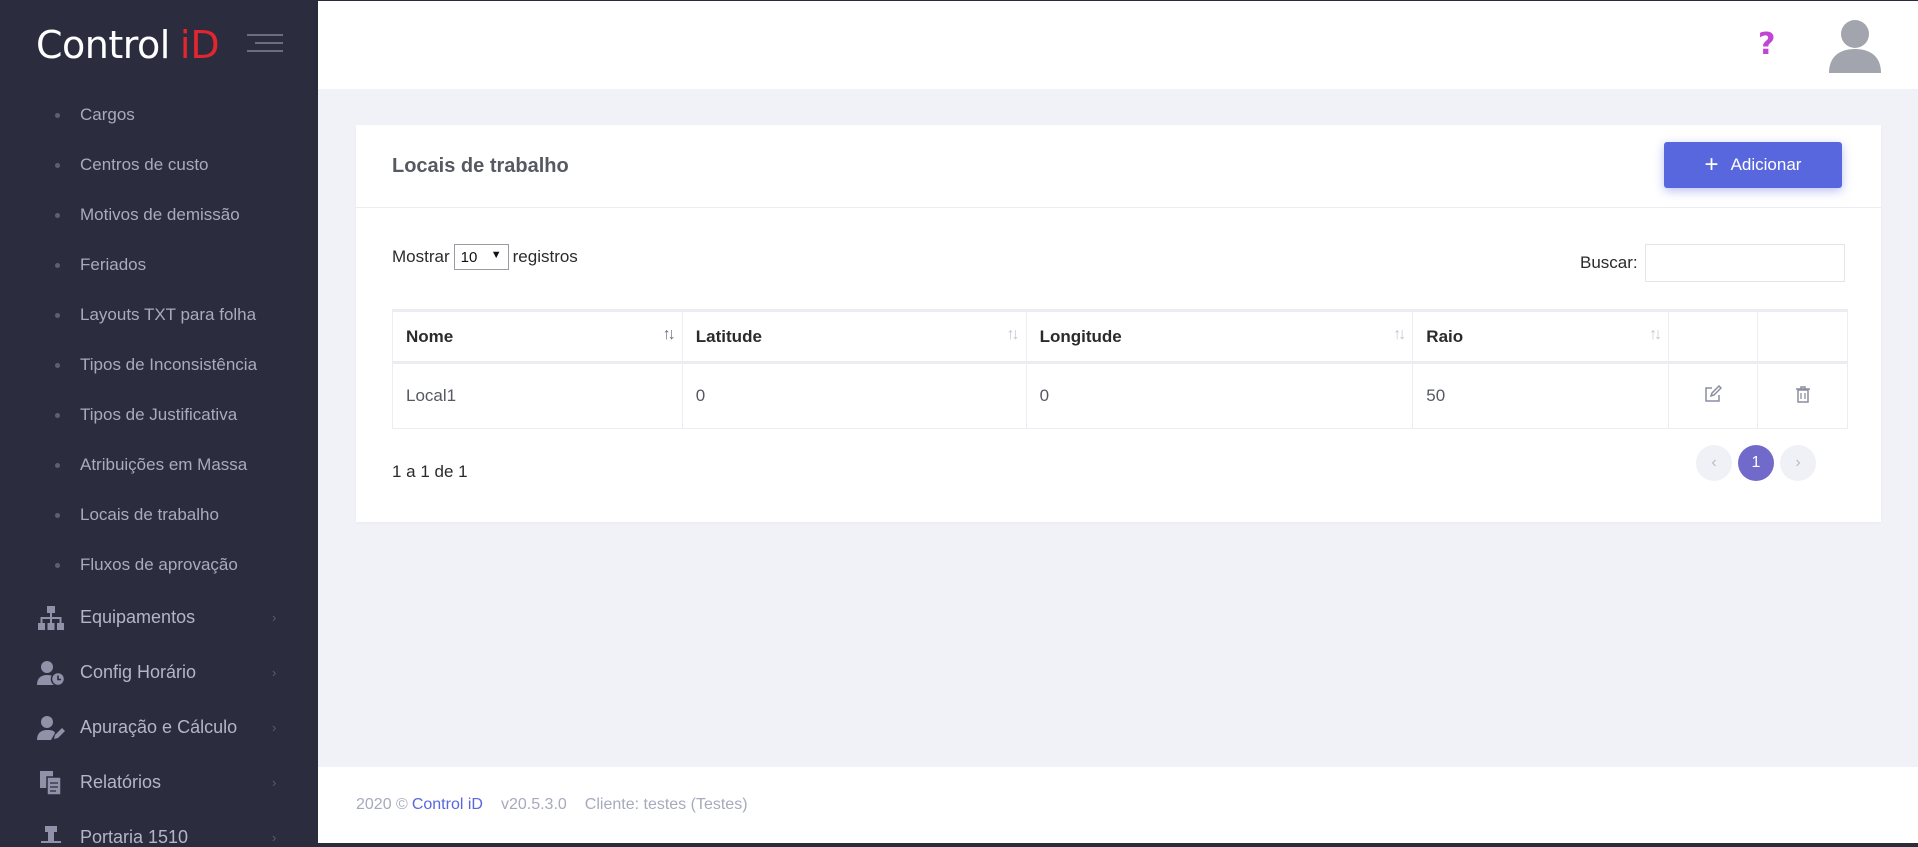 The height and width of the screenshot is (847, 1918). Describe the element at coordinates (168, 314) in the screenshot. I see `sidebar-item-label: Layouts TXT para folha` at that location.